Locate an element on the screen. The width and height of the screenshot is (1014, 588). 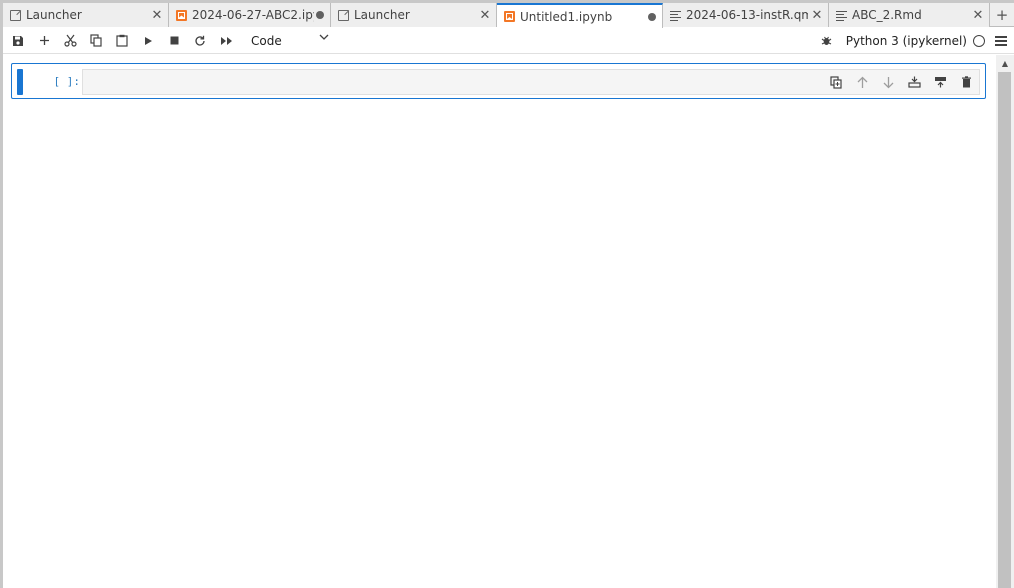
interrupt-button is located at coordinates (174, 41).